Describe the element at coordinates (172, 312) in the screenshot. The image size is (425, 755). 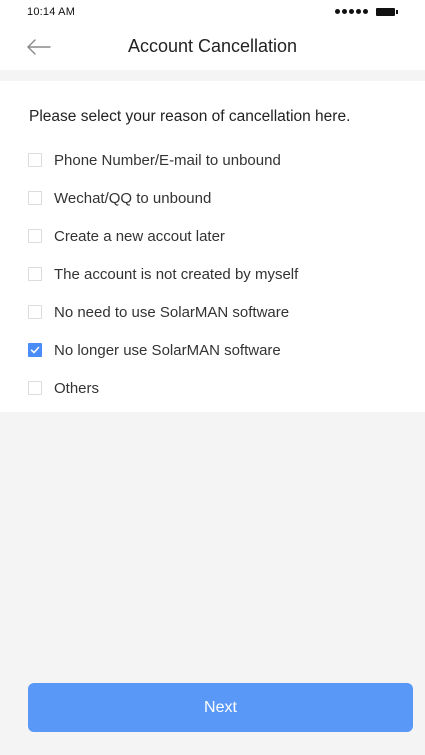
I see `reason-label: No need to use SolarMAN software` at that location.